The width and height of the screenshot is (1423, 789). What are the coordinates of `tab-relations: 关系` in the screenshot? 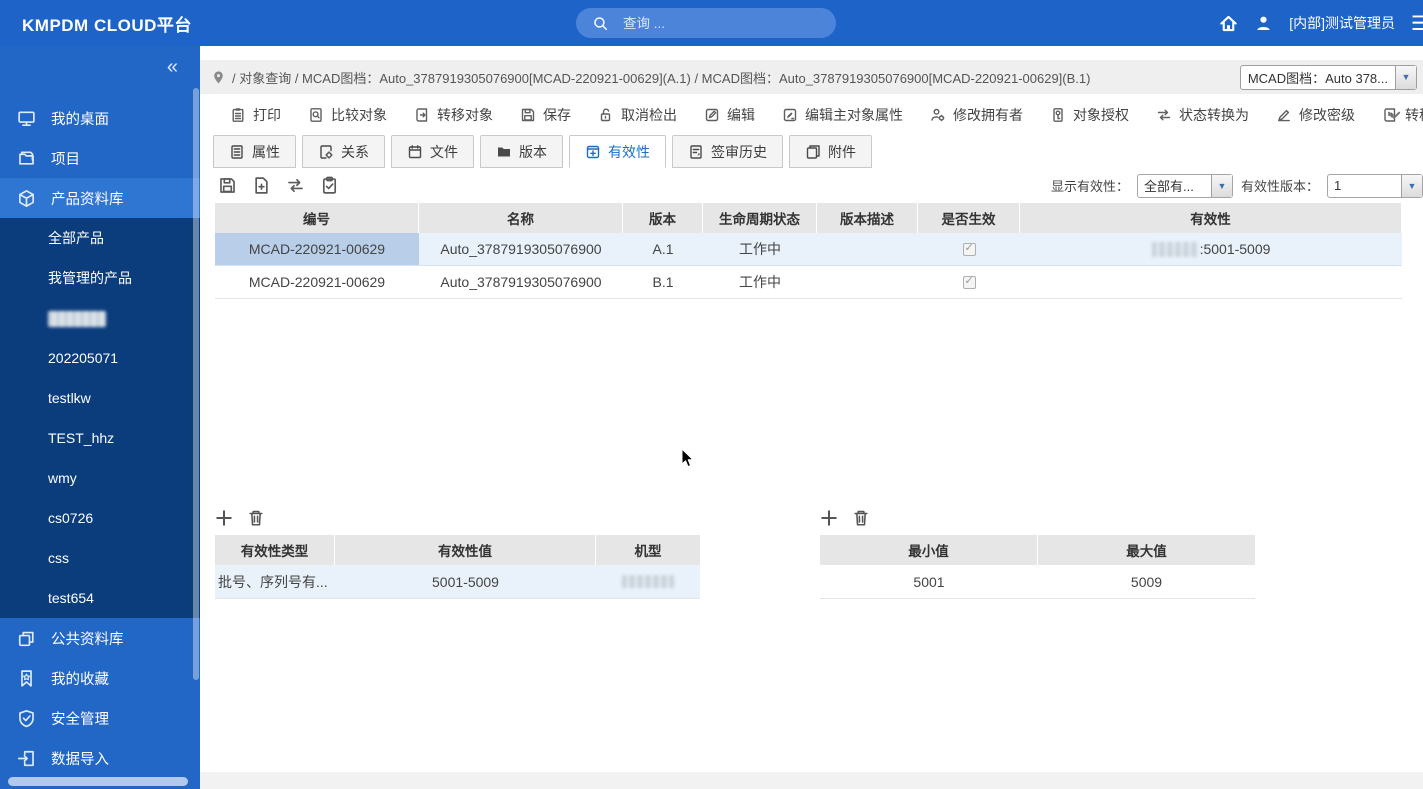 It's located at (343, 151).